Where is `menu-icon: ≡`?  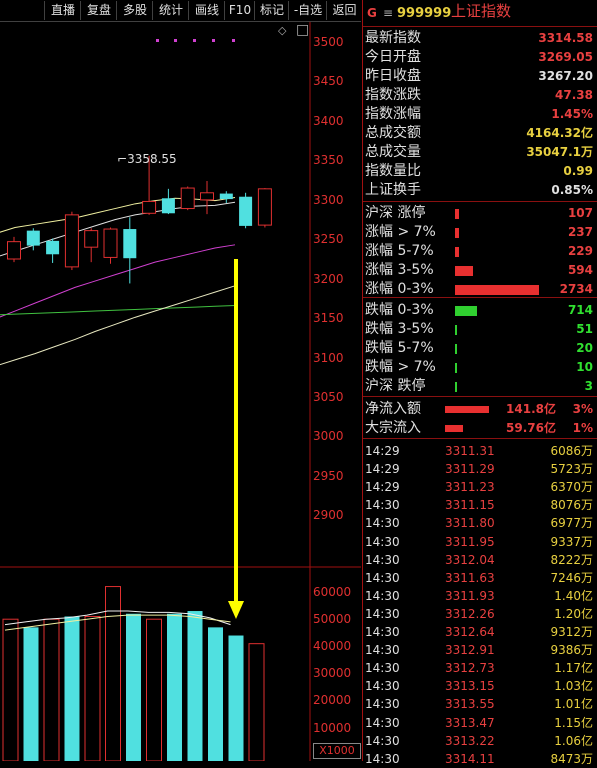 menu-icon: ≡ is located at coordinates (388, 13).